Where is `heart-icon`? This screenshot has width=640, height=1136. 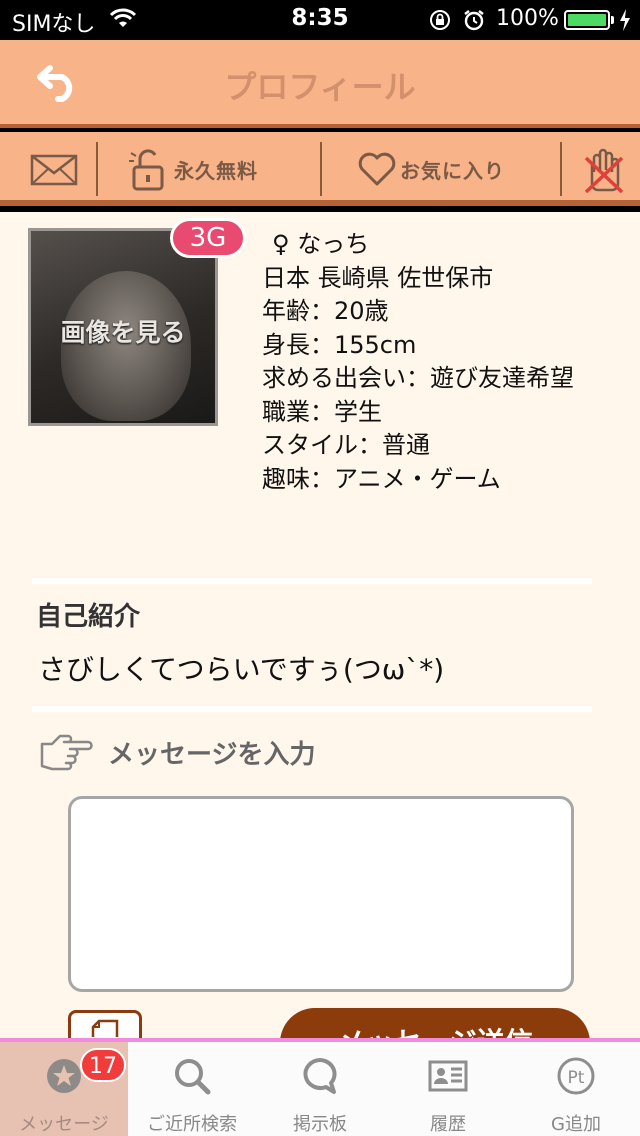 heart-icon is located at coordinates (377, 169).